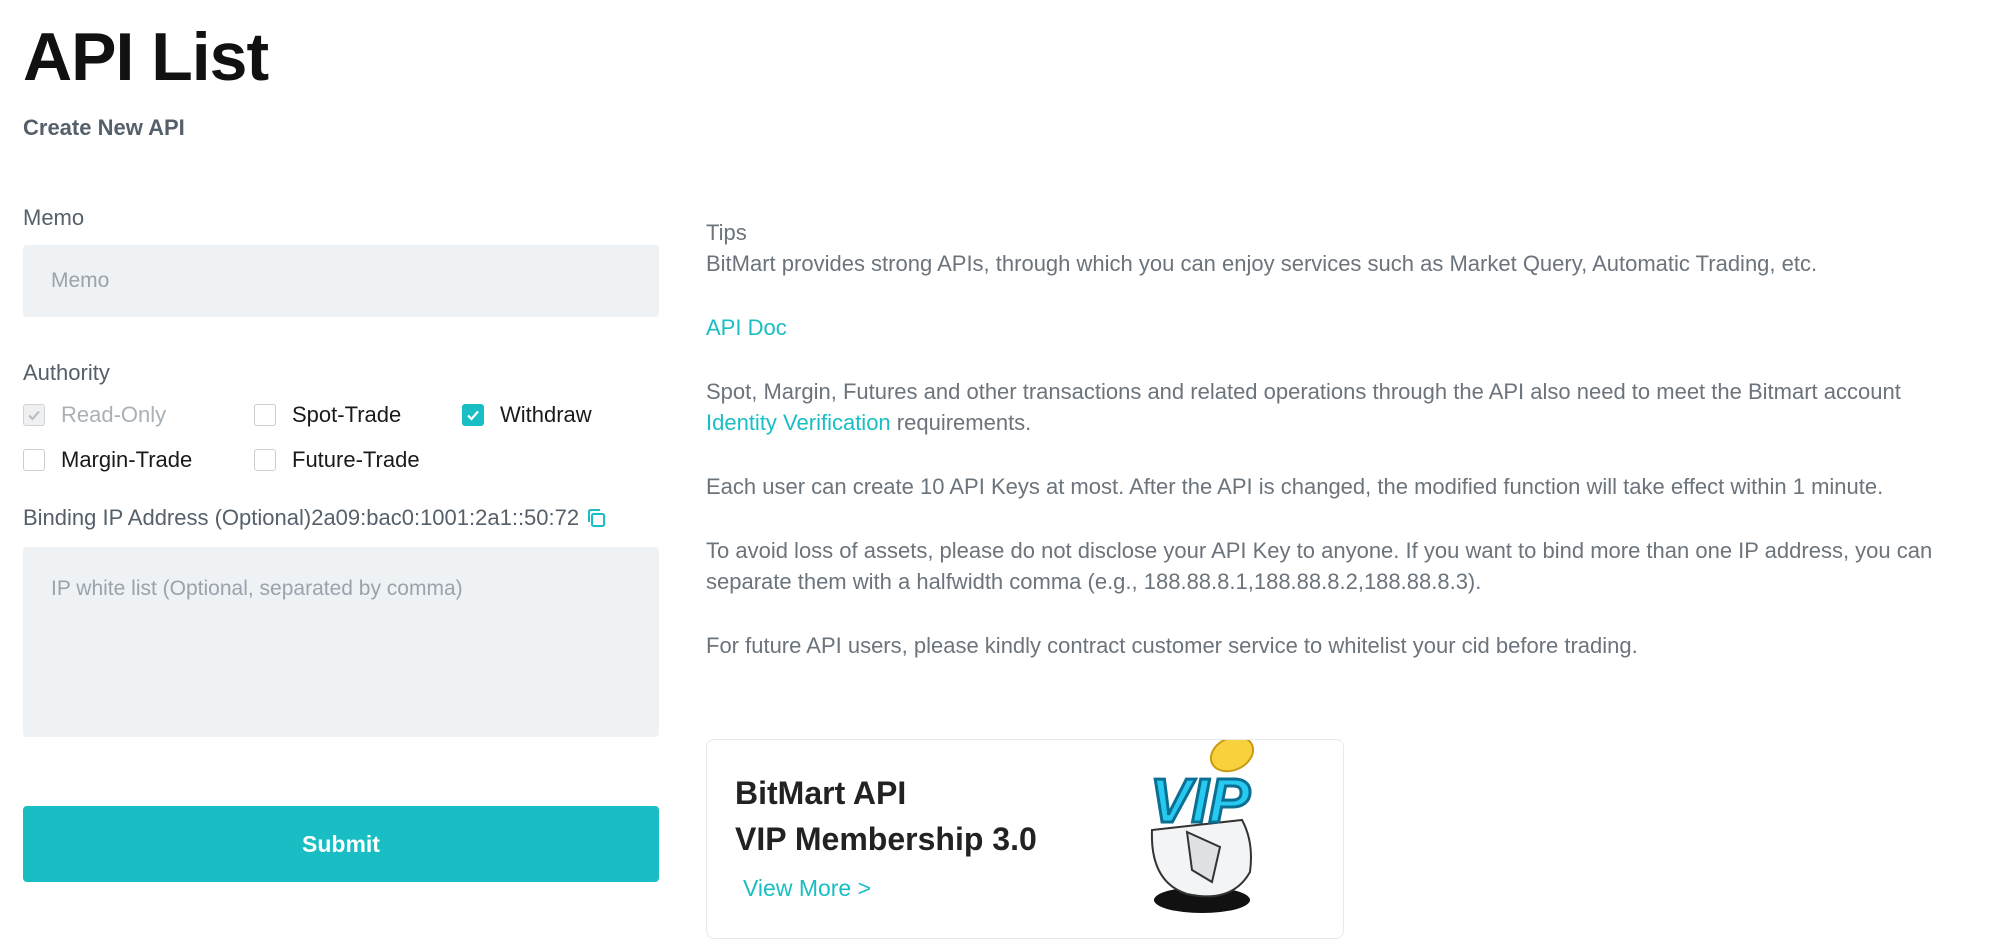  Describe the element at coordinates (821, 793) in the screenshot. I see `vip-title-line-1: BitMart API` at that location.